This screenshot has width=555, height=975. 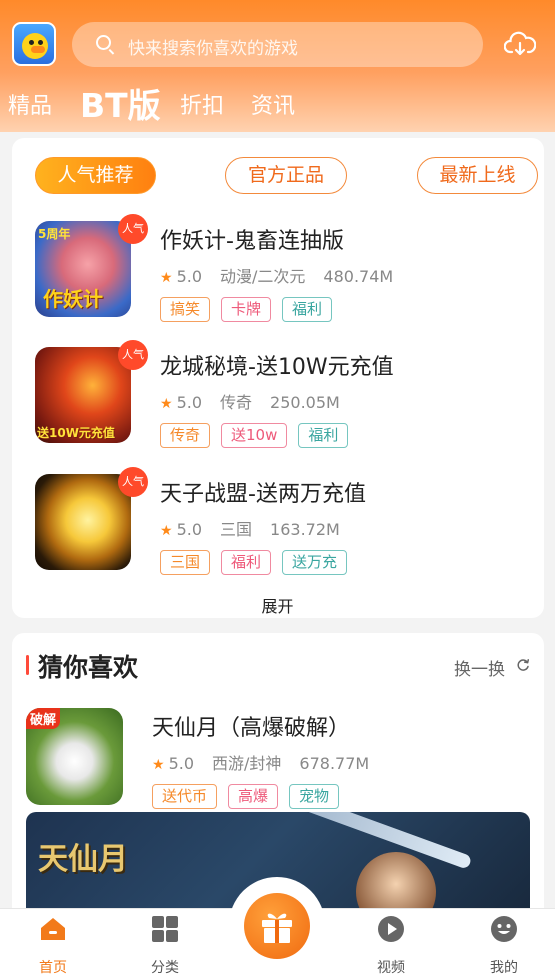 I want to click on tag: 送代币, so click(x=185, y=796).